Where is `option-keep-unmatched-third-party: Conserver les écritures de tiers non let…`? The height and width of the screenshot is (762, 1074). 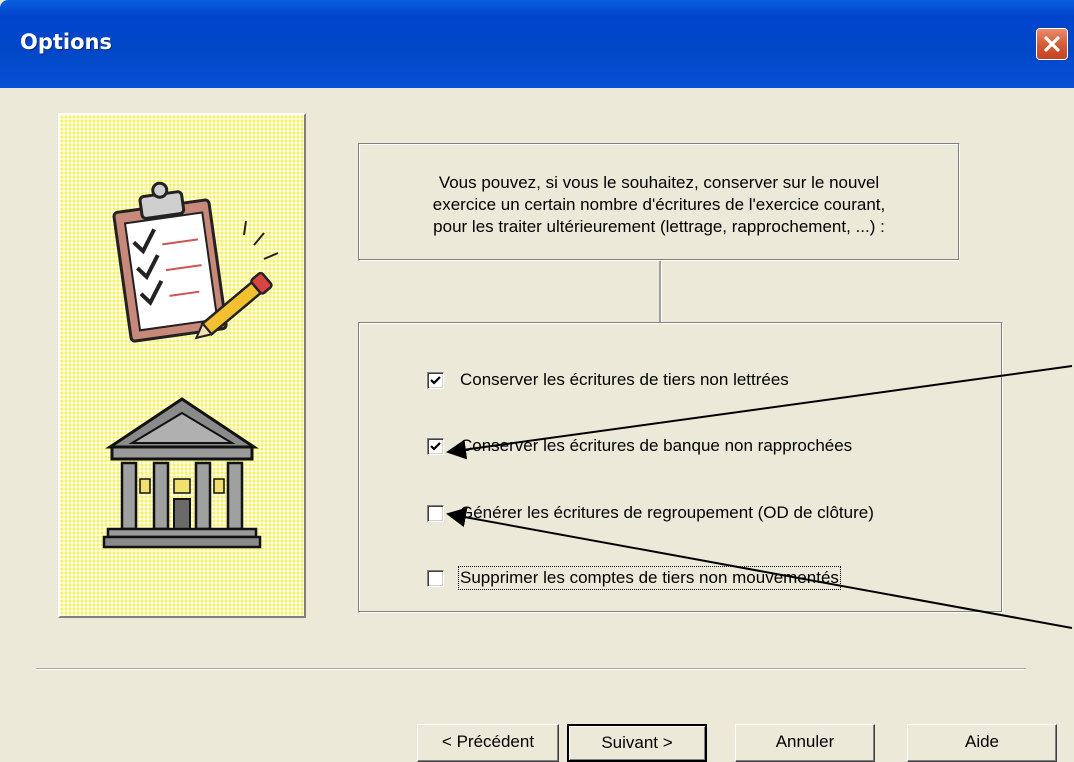 option-keep-unmatched-third-party: Conserver les écritures de tiers non let… is located at coordinates (608, 380).